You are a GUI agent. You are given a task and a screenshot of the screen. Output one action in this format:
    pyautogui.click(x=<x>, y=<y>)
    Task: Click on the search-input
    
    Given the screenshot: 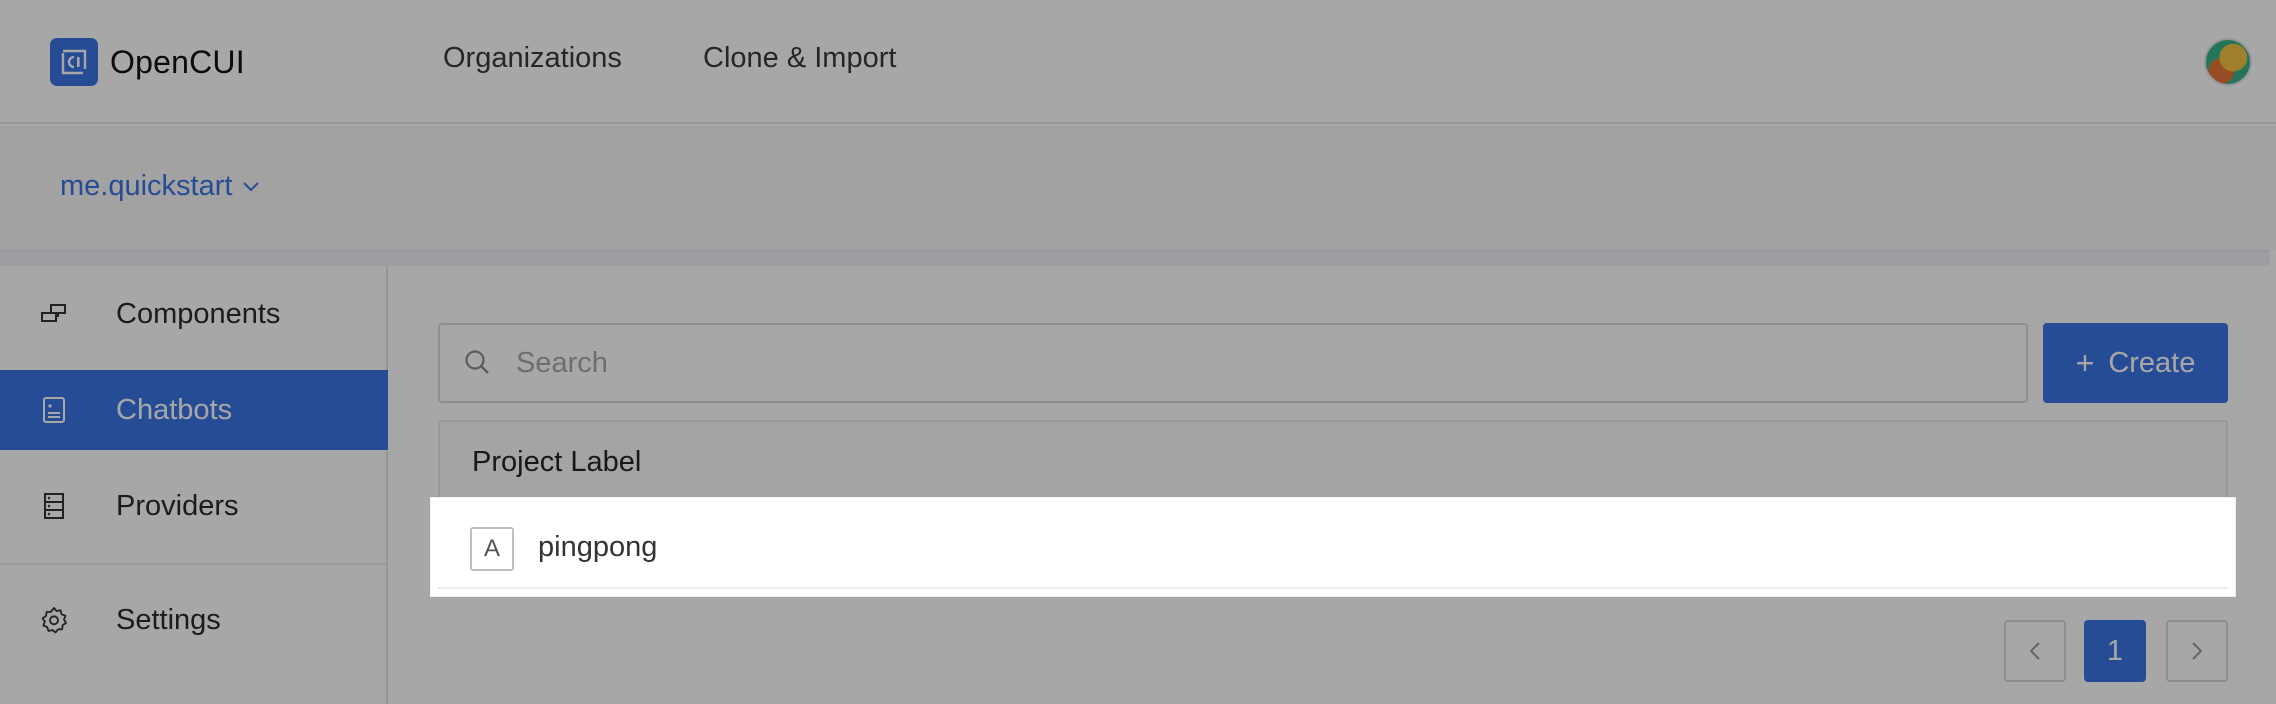 What is the action you would take?
    pyautogui.click(x=1256, y=363)
    